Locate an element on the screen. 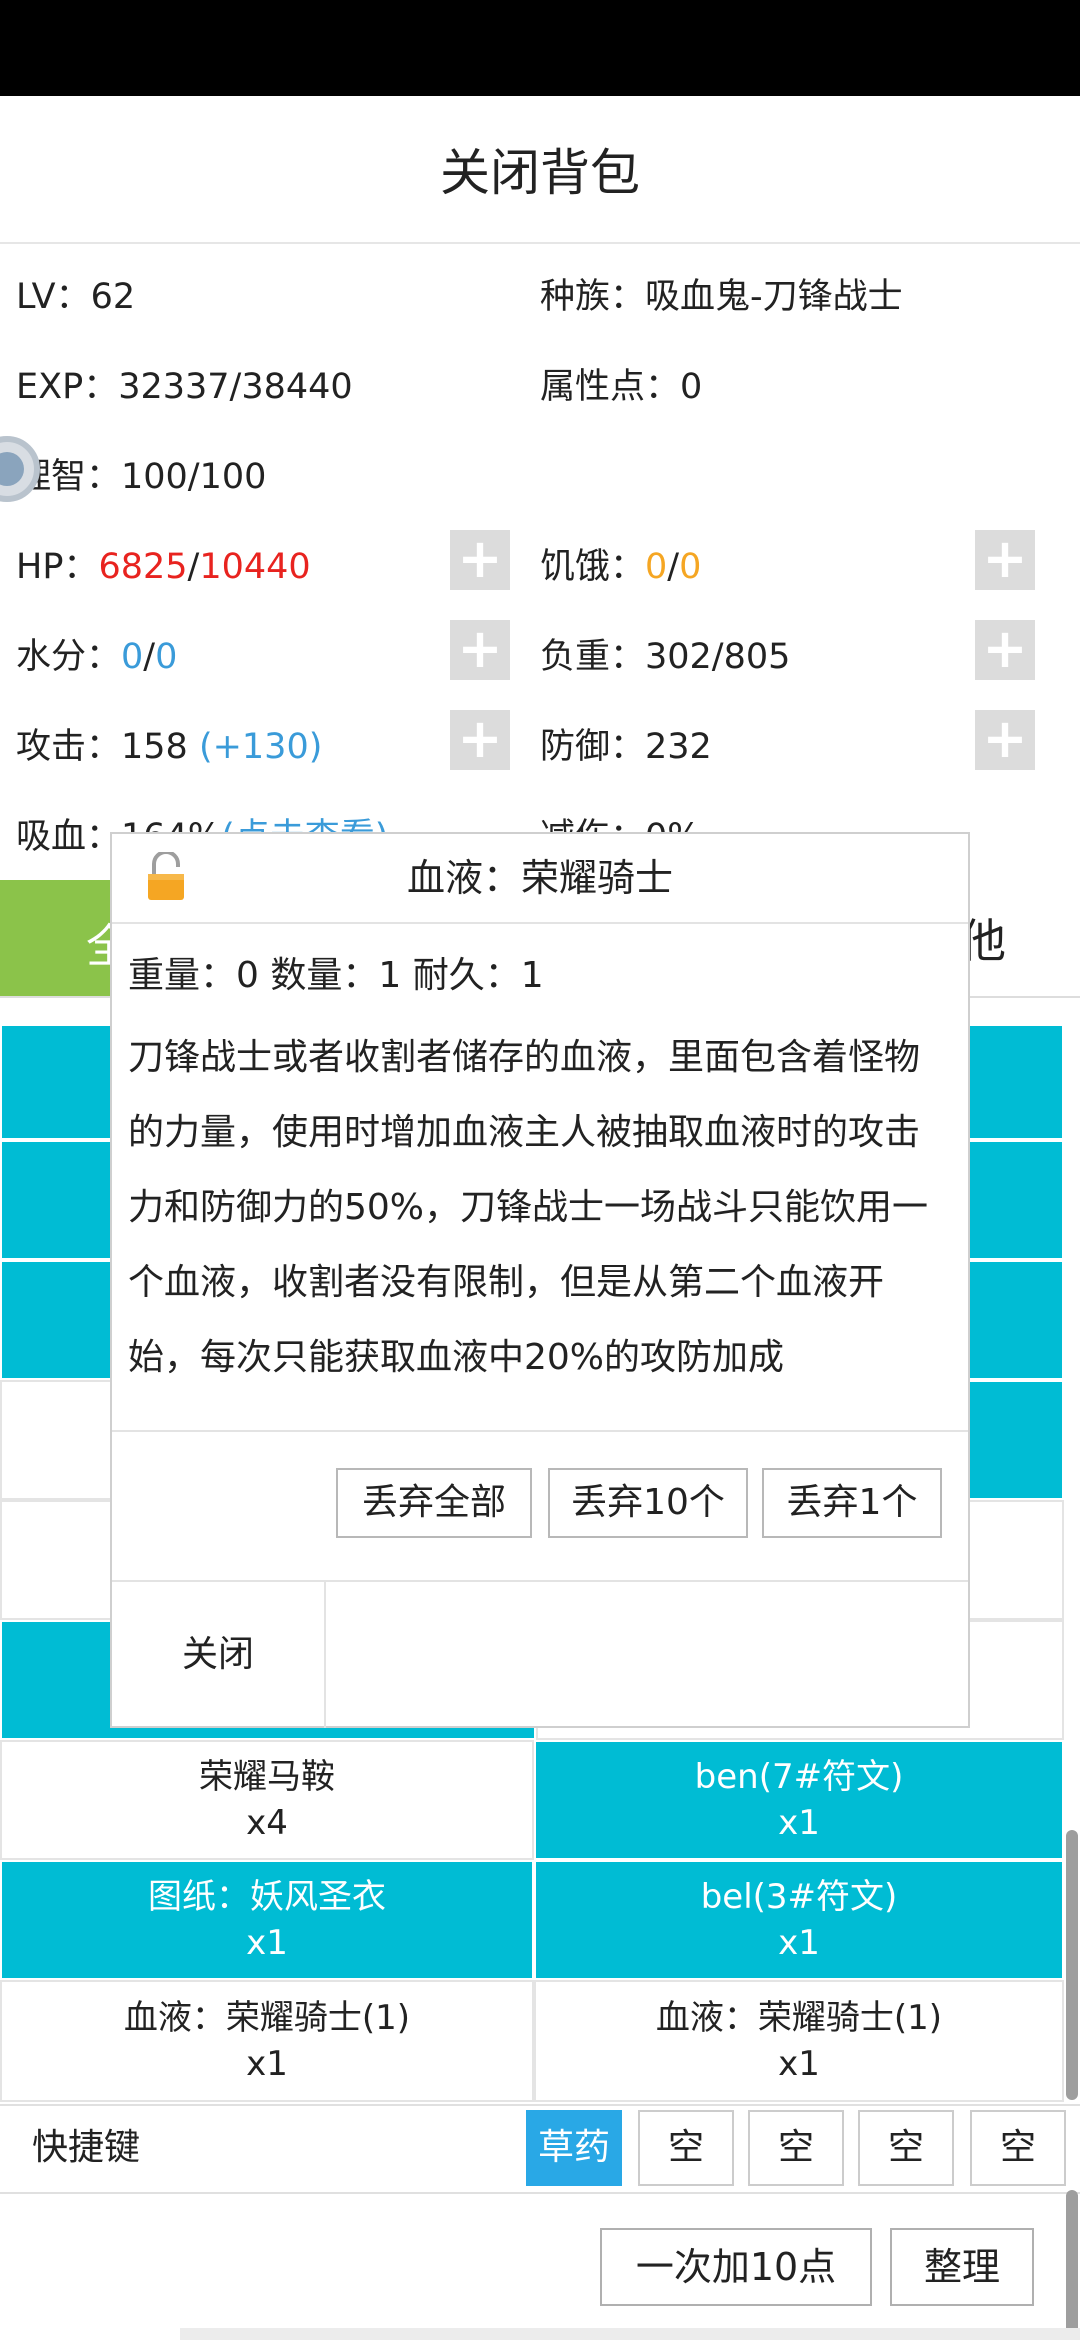 The image size is (1080, 2340). item-cell: 图纸：妖风圣衣 x1 is located at coordinates (267, 1920).